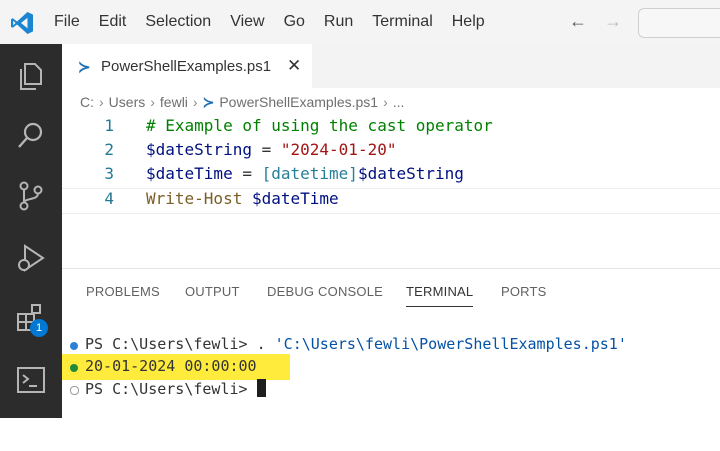 The width and height of the screenshot is (720, 451). What do you see at coordinates (298, 102) in the screenshot?
I see `breadcrumb-file: PowerShellExamples.ps1` at bounding box center [298, 102].